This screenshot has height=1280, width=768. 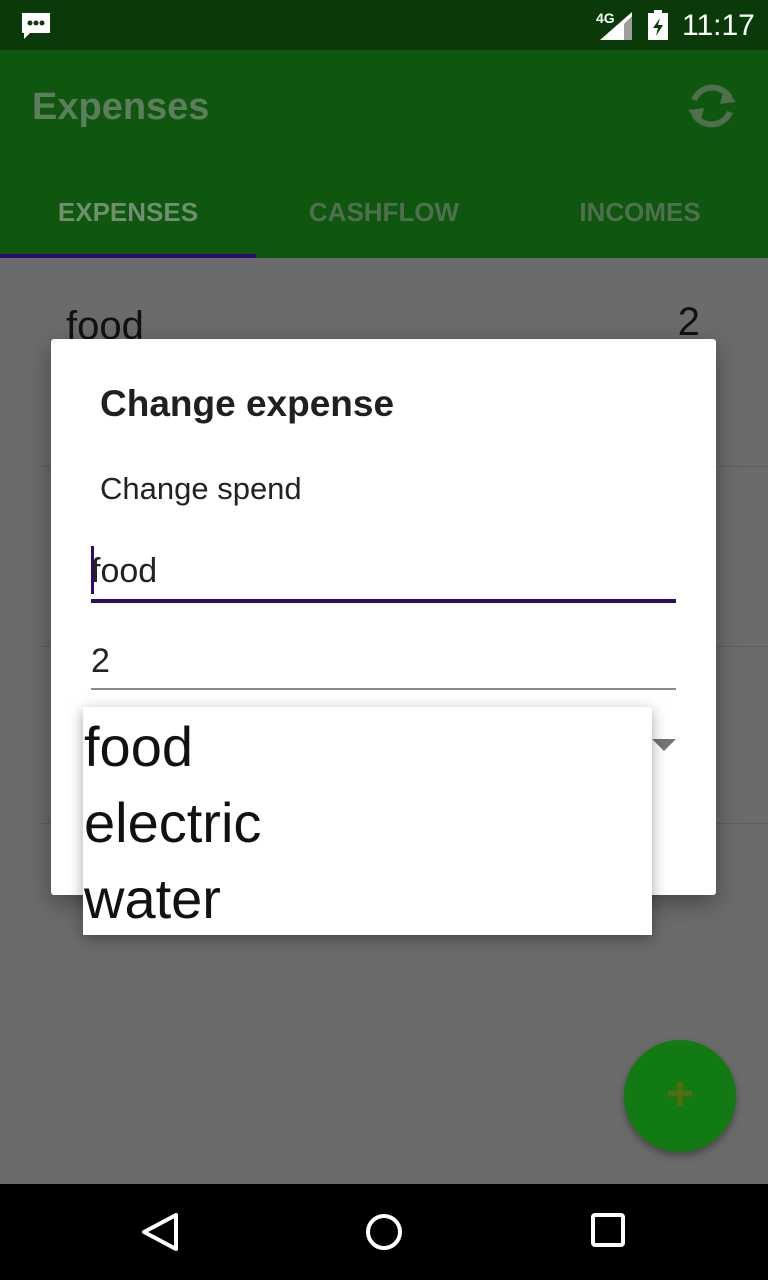 I want to click on dialog-message: Change spend, so click(x=201, y=488).